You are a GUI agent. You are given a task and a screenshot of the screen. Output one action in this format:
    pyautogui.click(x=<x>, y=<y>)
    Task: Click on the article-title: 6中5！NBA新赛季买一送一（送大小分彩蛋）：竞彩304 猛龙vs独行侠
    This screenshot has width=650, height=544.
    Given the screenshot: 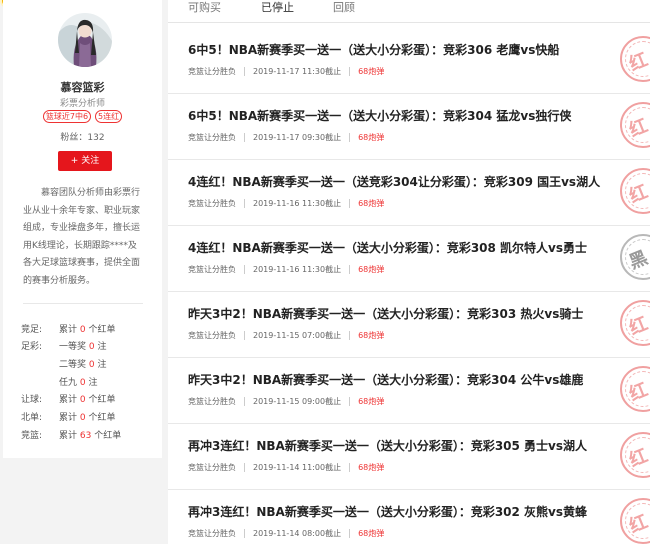 What is the action you would take?
    pyautogui.click(x=379, y=115)
    